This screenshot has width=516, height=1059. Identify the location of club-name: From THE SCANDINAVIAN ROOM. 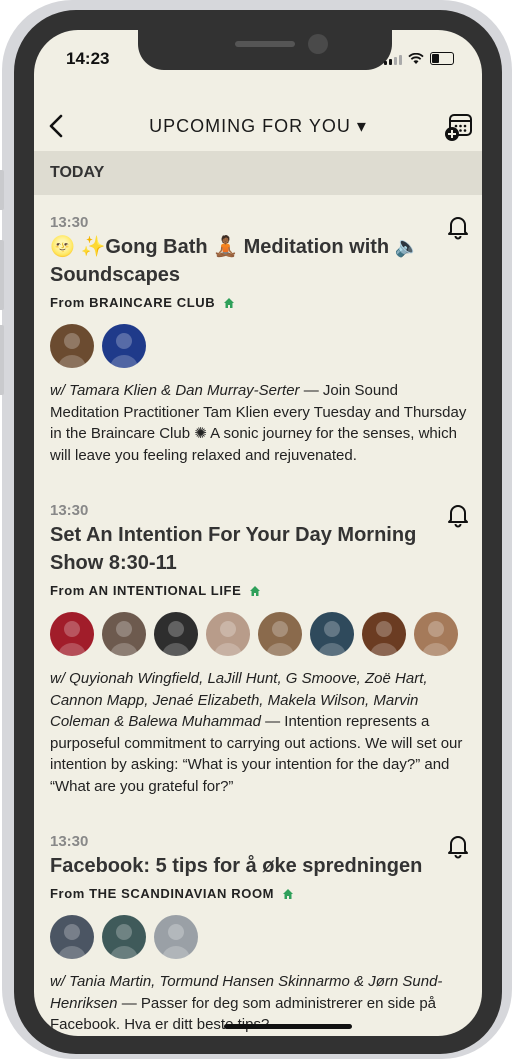
(162, 893).